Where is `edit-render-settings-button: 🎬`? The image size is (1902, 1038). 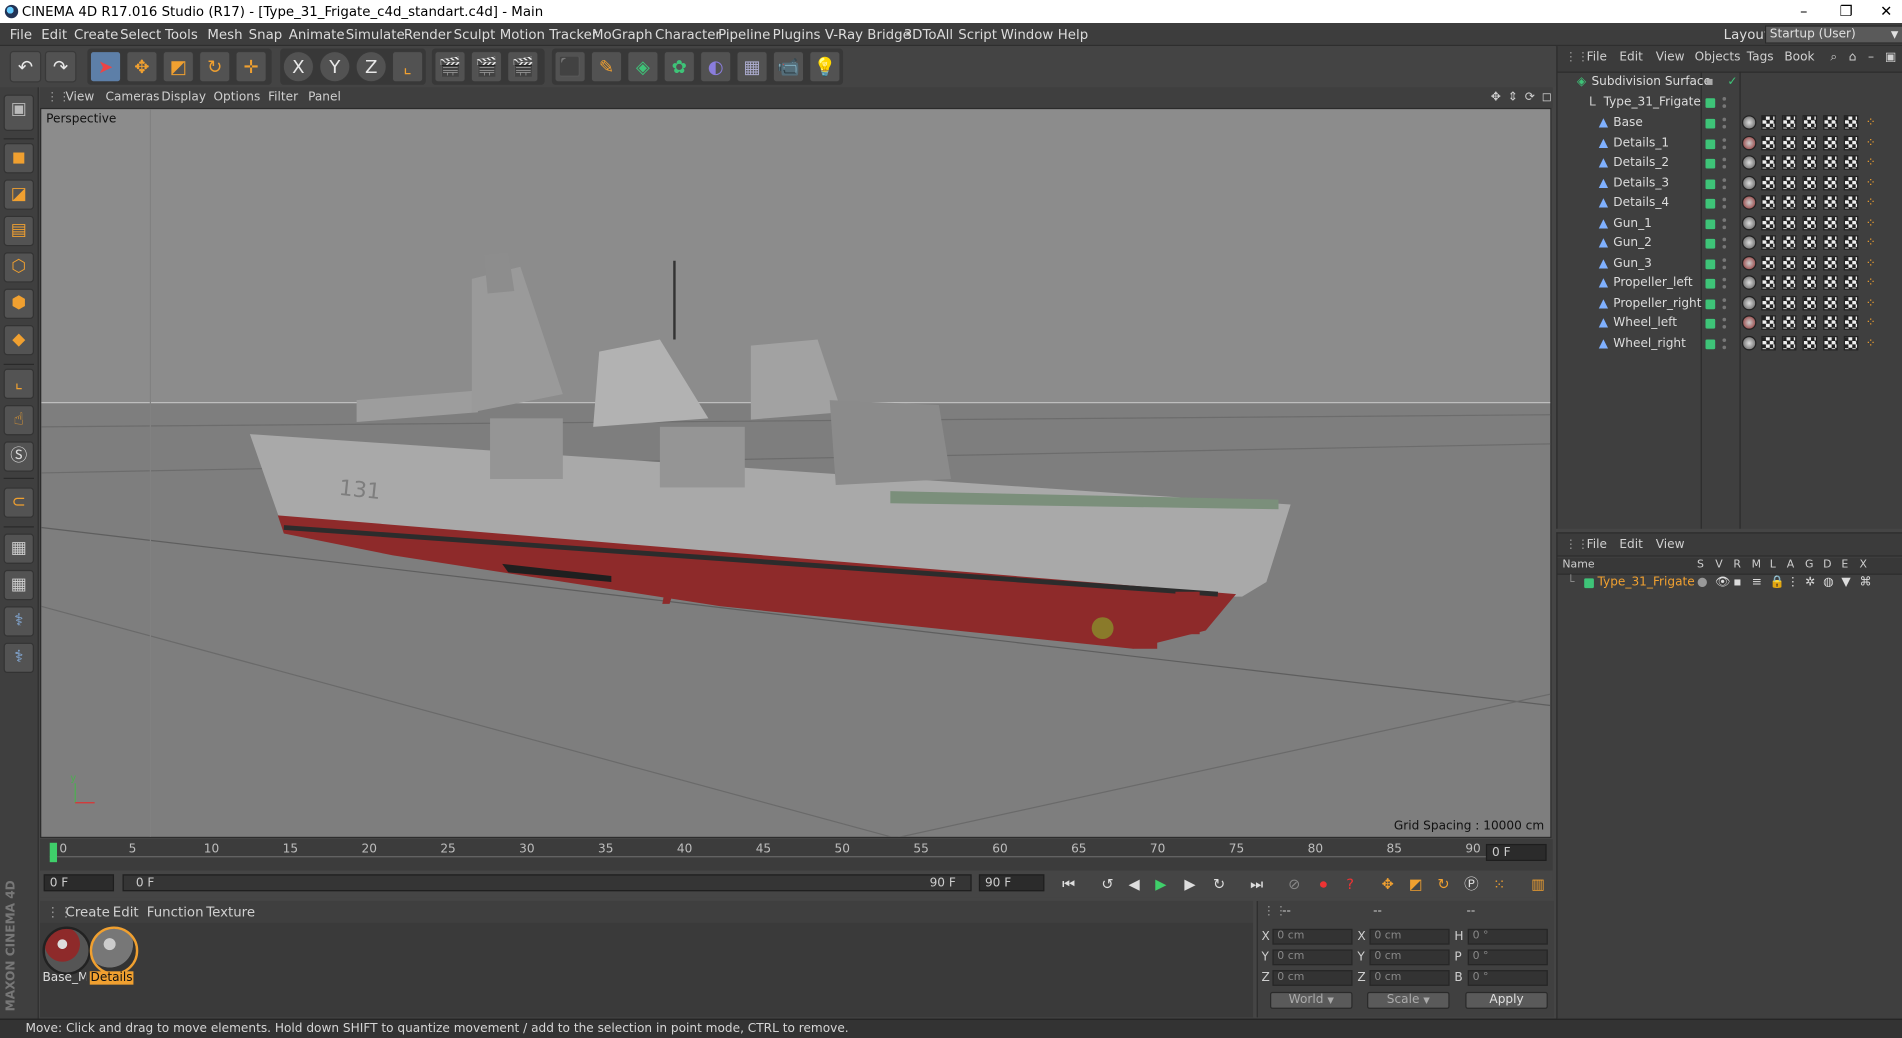 edit-render-settings-button: 🎬 is located at coordinates (523, 66).